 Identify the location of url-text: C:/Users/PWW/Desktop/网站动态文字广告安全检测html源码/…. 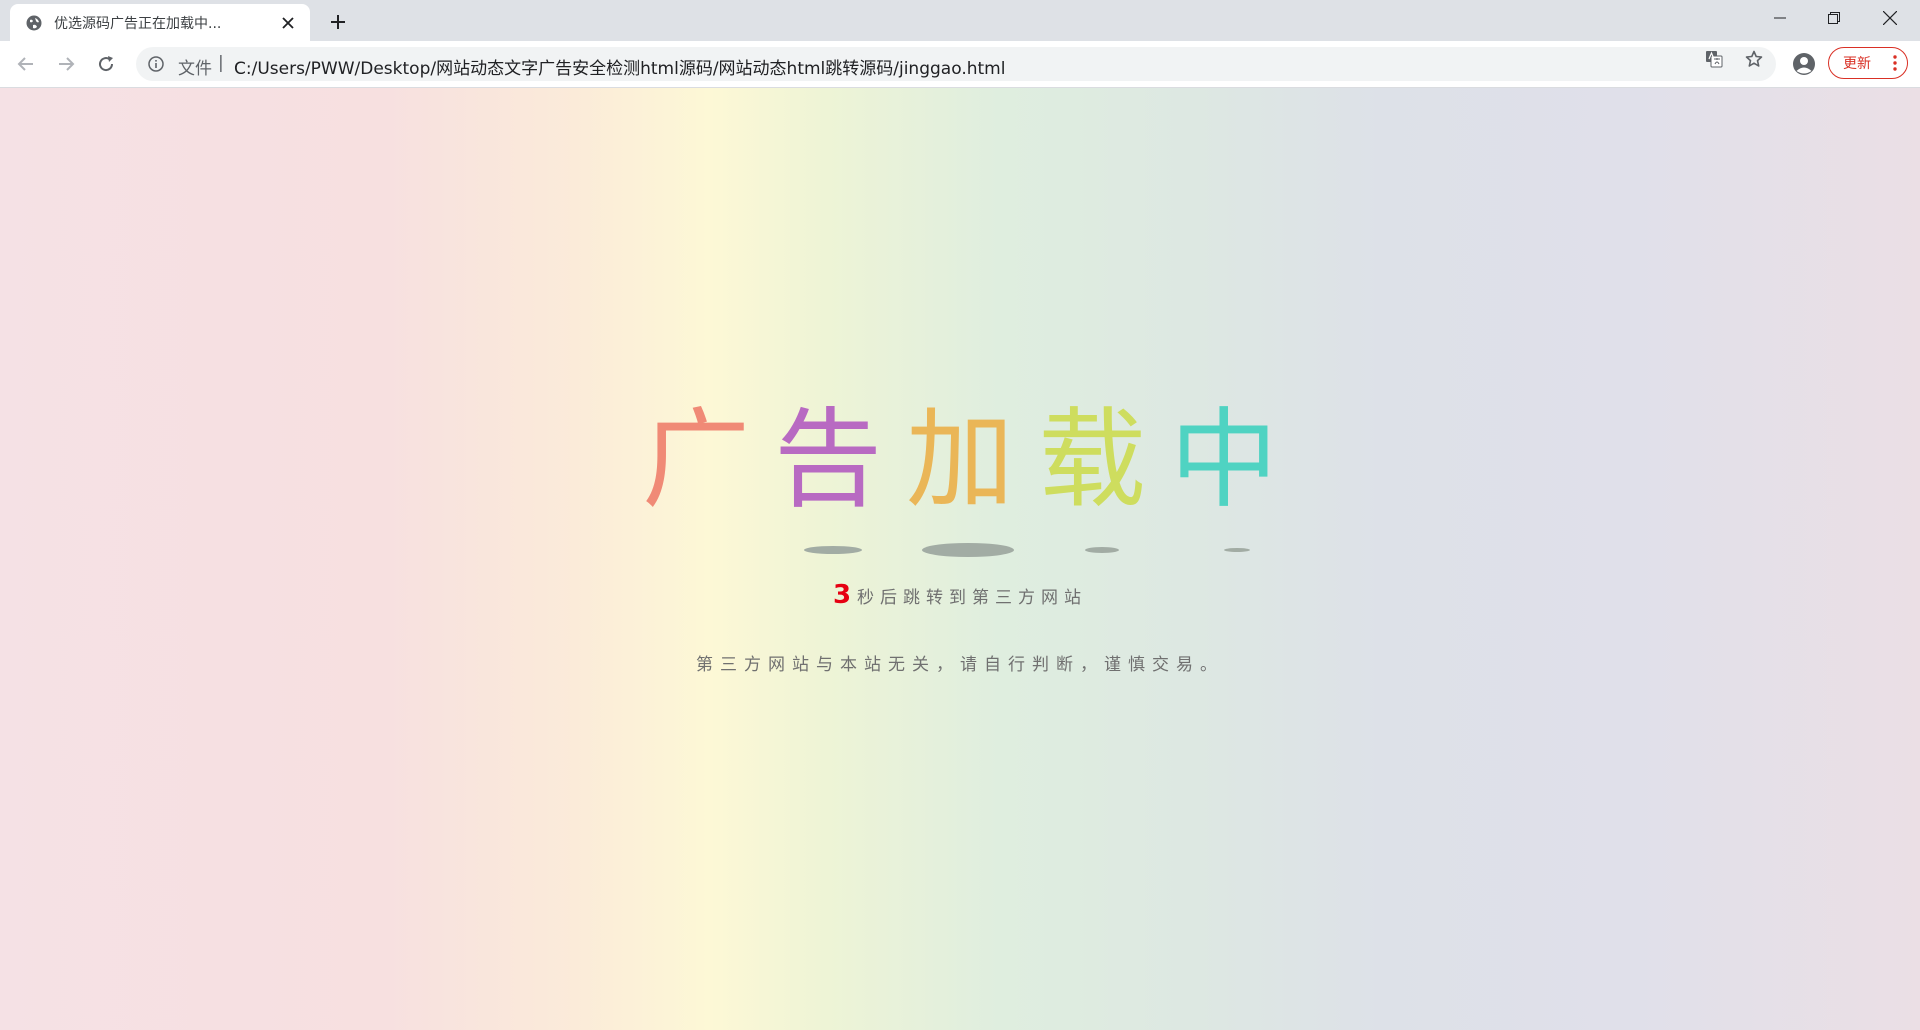
(619, 66).